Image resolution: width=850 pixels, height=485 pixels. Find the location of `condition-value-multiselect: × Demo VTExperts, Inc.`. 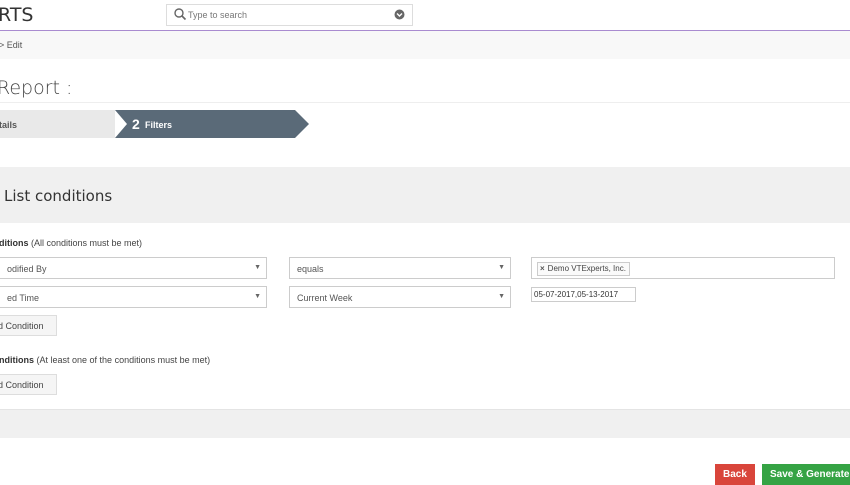

condition-value-multiselect: × Demo VTExperts, Inc. is located at coordinates (683, 268).